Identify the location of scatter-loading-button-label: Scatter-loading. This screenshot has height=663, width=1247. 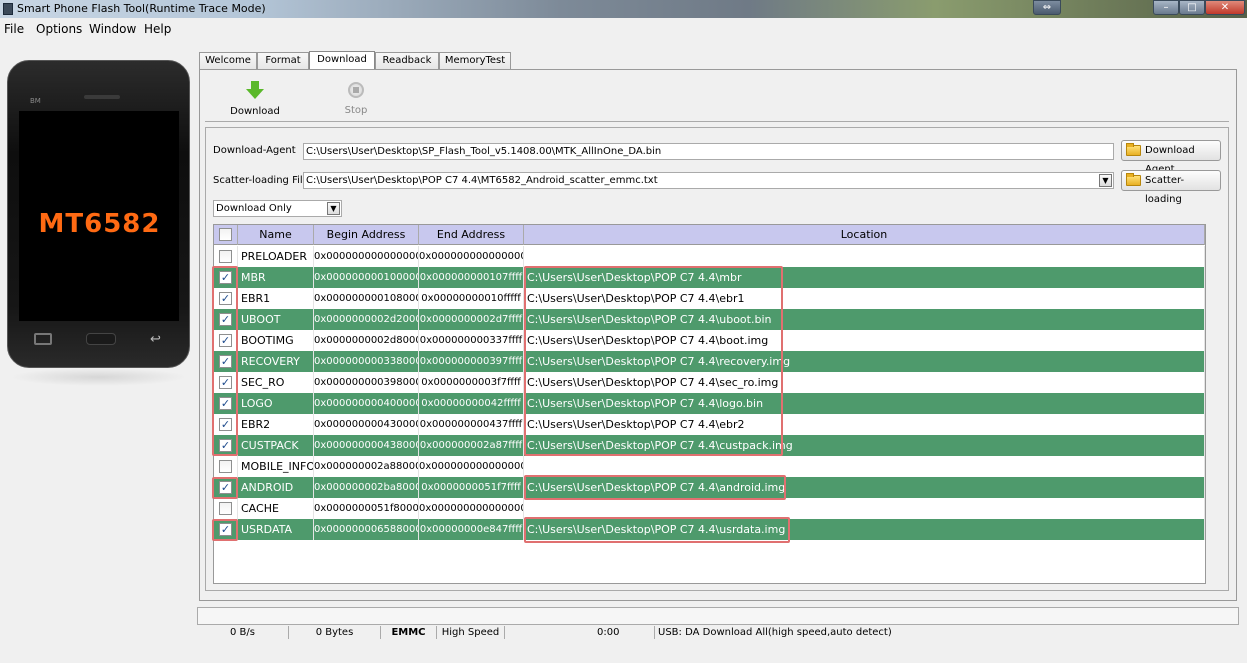
(1165, 190).